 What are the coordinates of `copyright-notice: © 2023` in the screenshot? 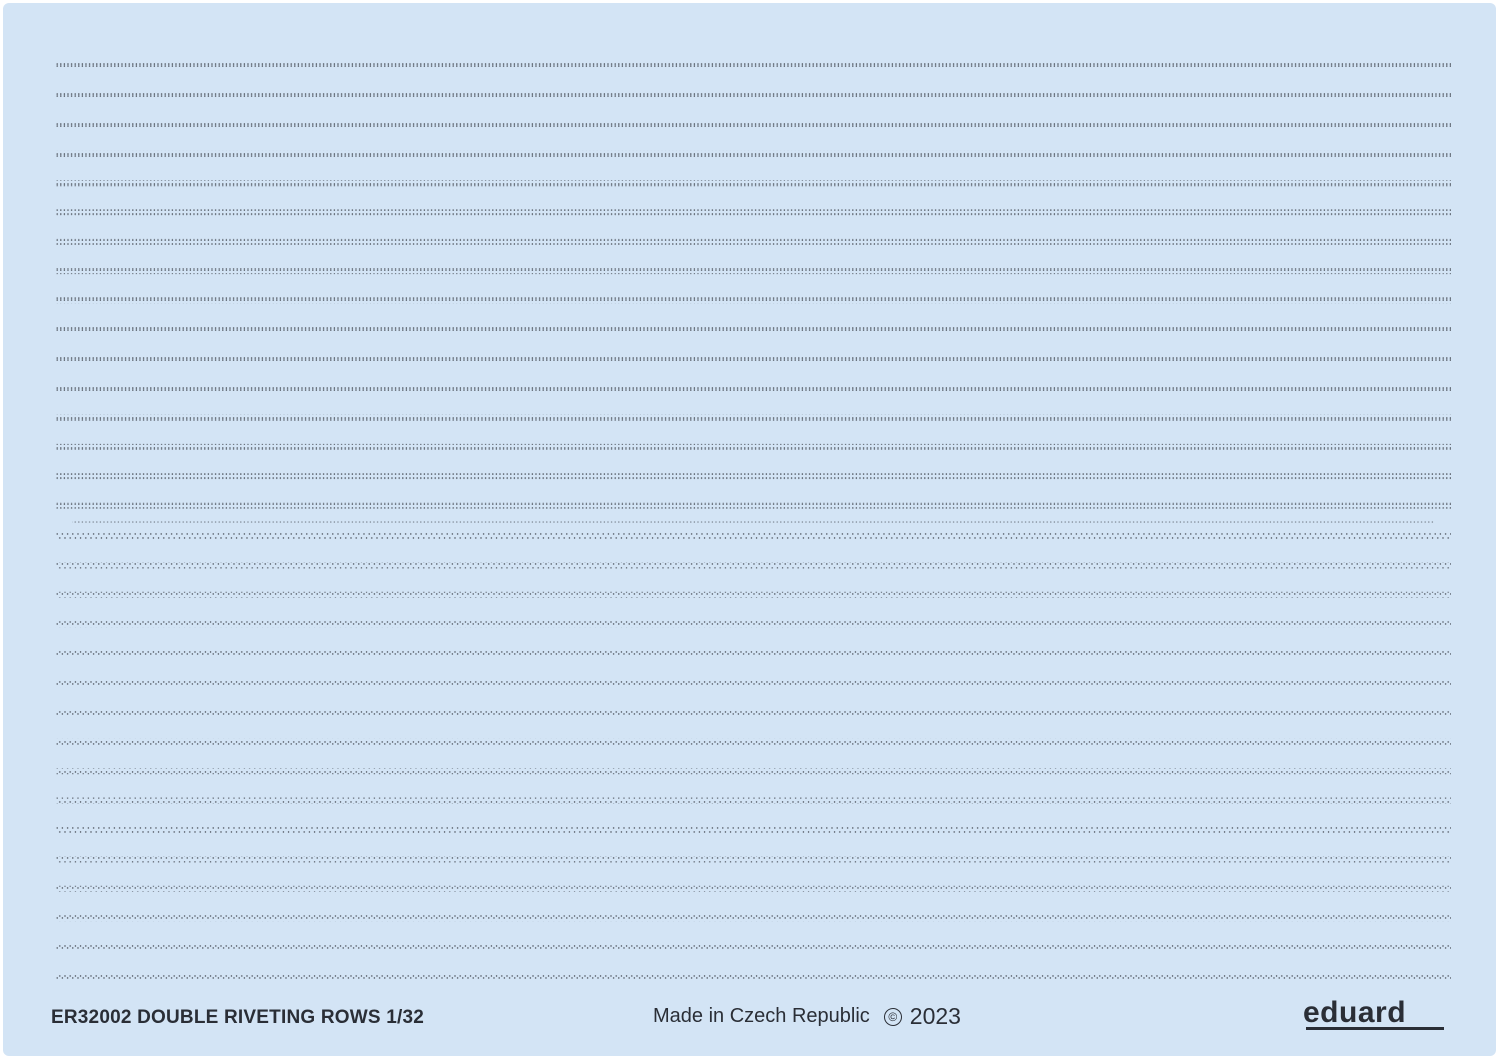 It's located at (922, 1016).